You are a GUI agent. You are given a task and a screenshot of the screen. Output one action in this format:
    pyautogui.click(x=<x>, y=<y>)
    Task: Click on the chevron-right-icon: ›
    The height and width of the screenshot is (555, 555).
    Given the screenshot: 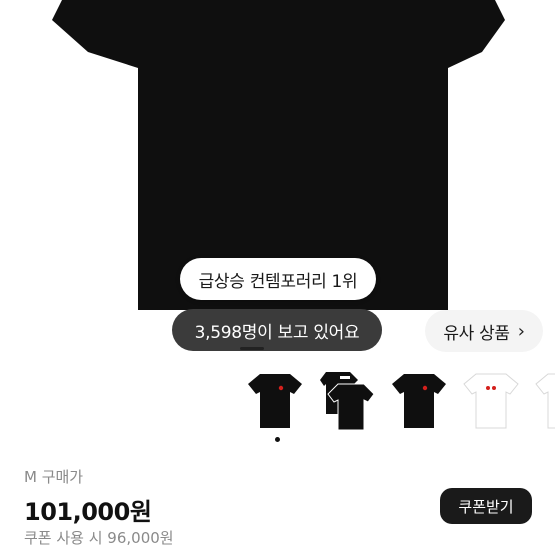 What is the action you would take?
    pyautogui.click(x=521, y=331)
    